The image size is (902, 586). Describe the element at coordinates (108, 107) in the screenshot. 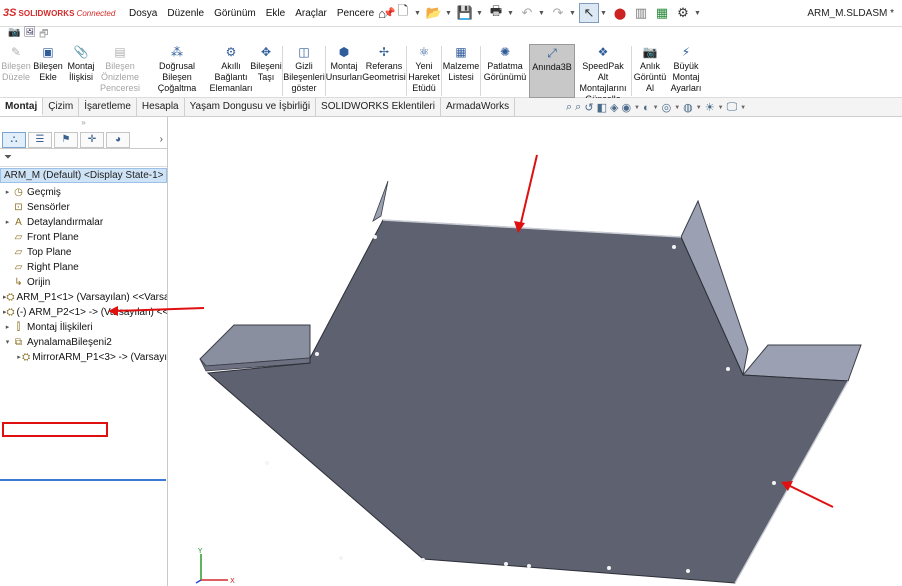

I see `tab-isaretleme: İşaretleme` at that location.